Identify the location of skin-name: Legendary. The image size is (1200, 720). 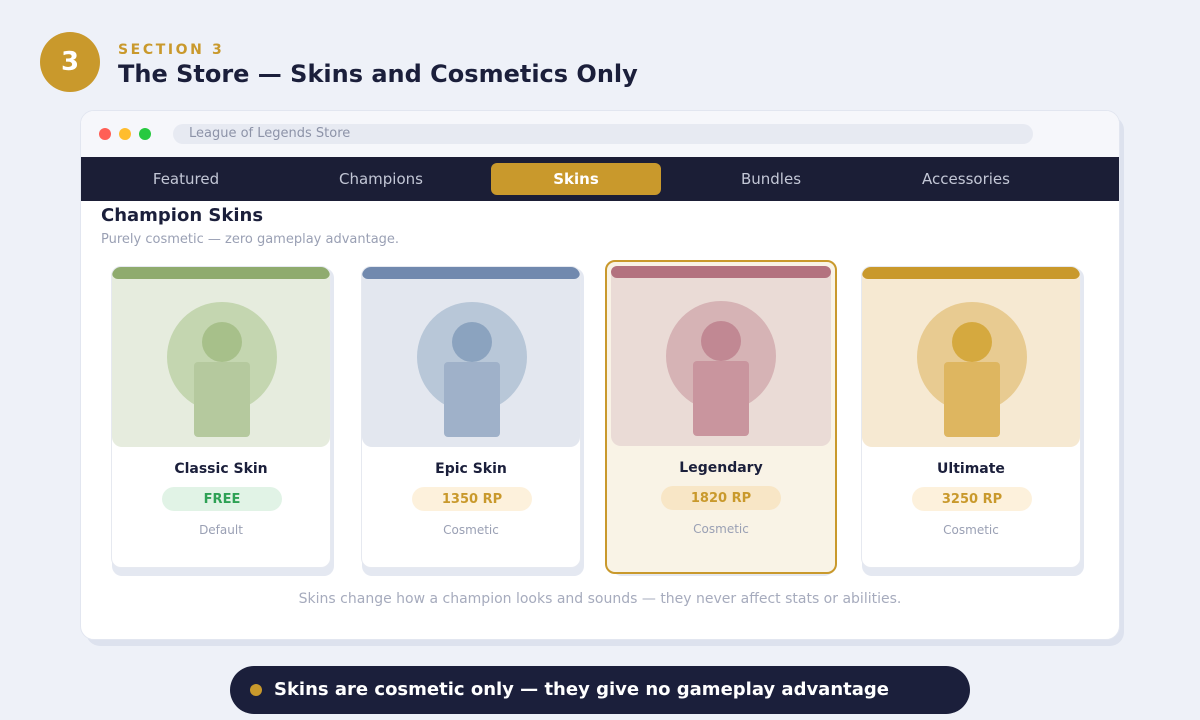
(721, 468).